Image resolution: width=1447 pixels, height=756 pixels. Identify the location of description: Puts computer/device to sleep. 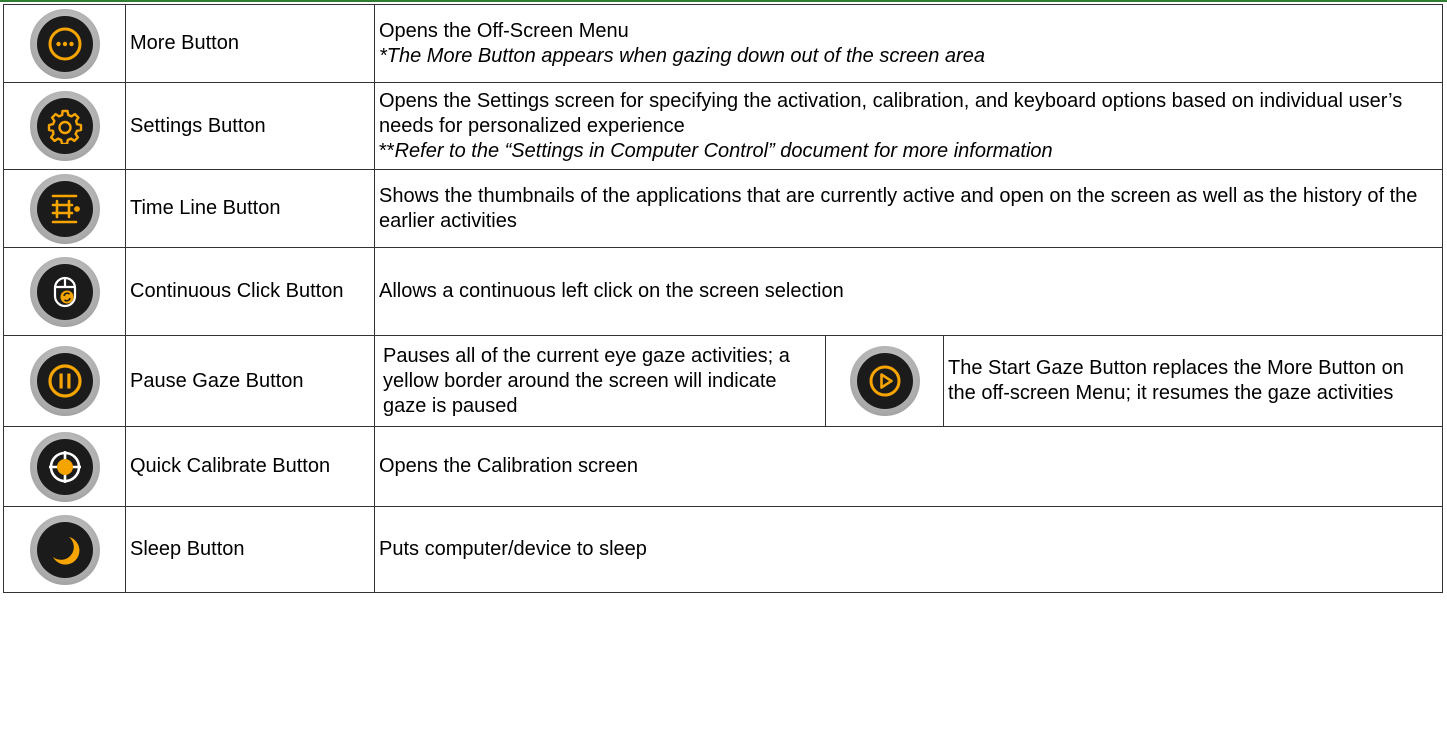
(513, 549).